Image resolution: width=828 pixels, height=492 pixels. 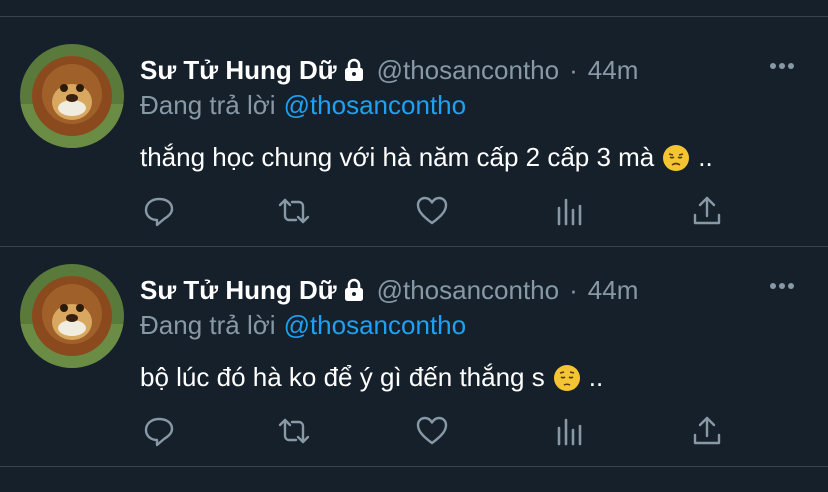 I want to click on bottom-divider, so click(x=414, y=466).